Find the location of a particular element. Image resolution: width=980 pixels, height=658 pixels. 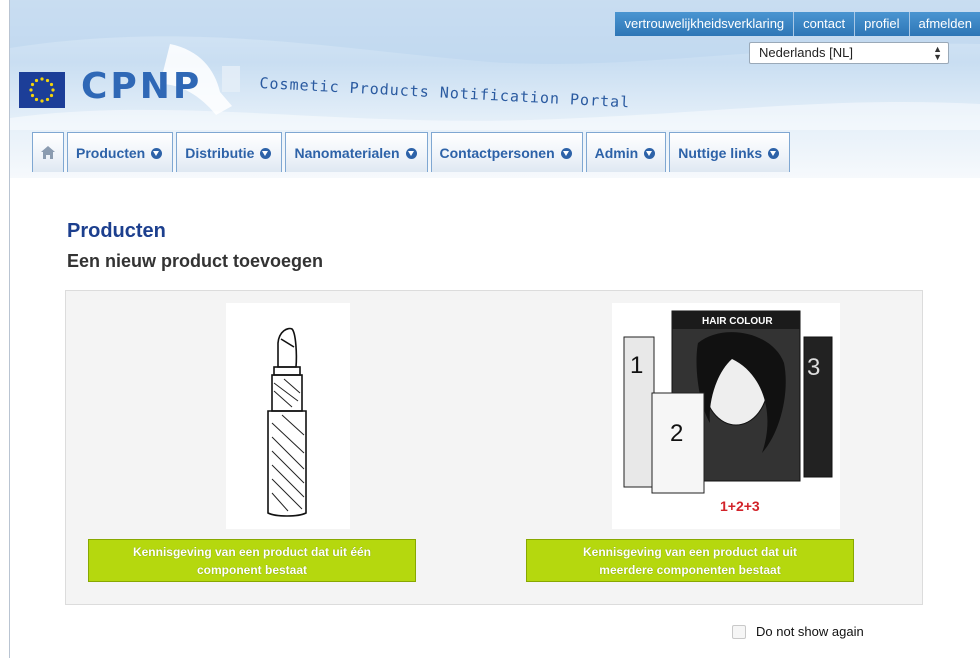

menu-item-label: Nuttige links is located at coordinates (720, 152).